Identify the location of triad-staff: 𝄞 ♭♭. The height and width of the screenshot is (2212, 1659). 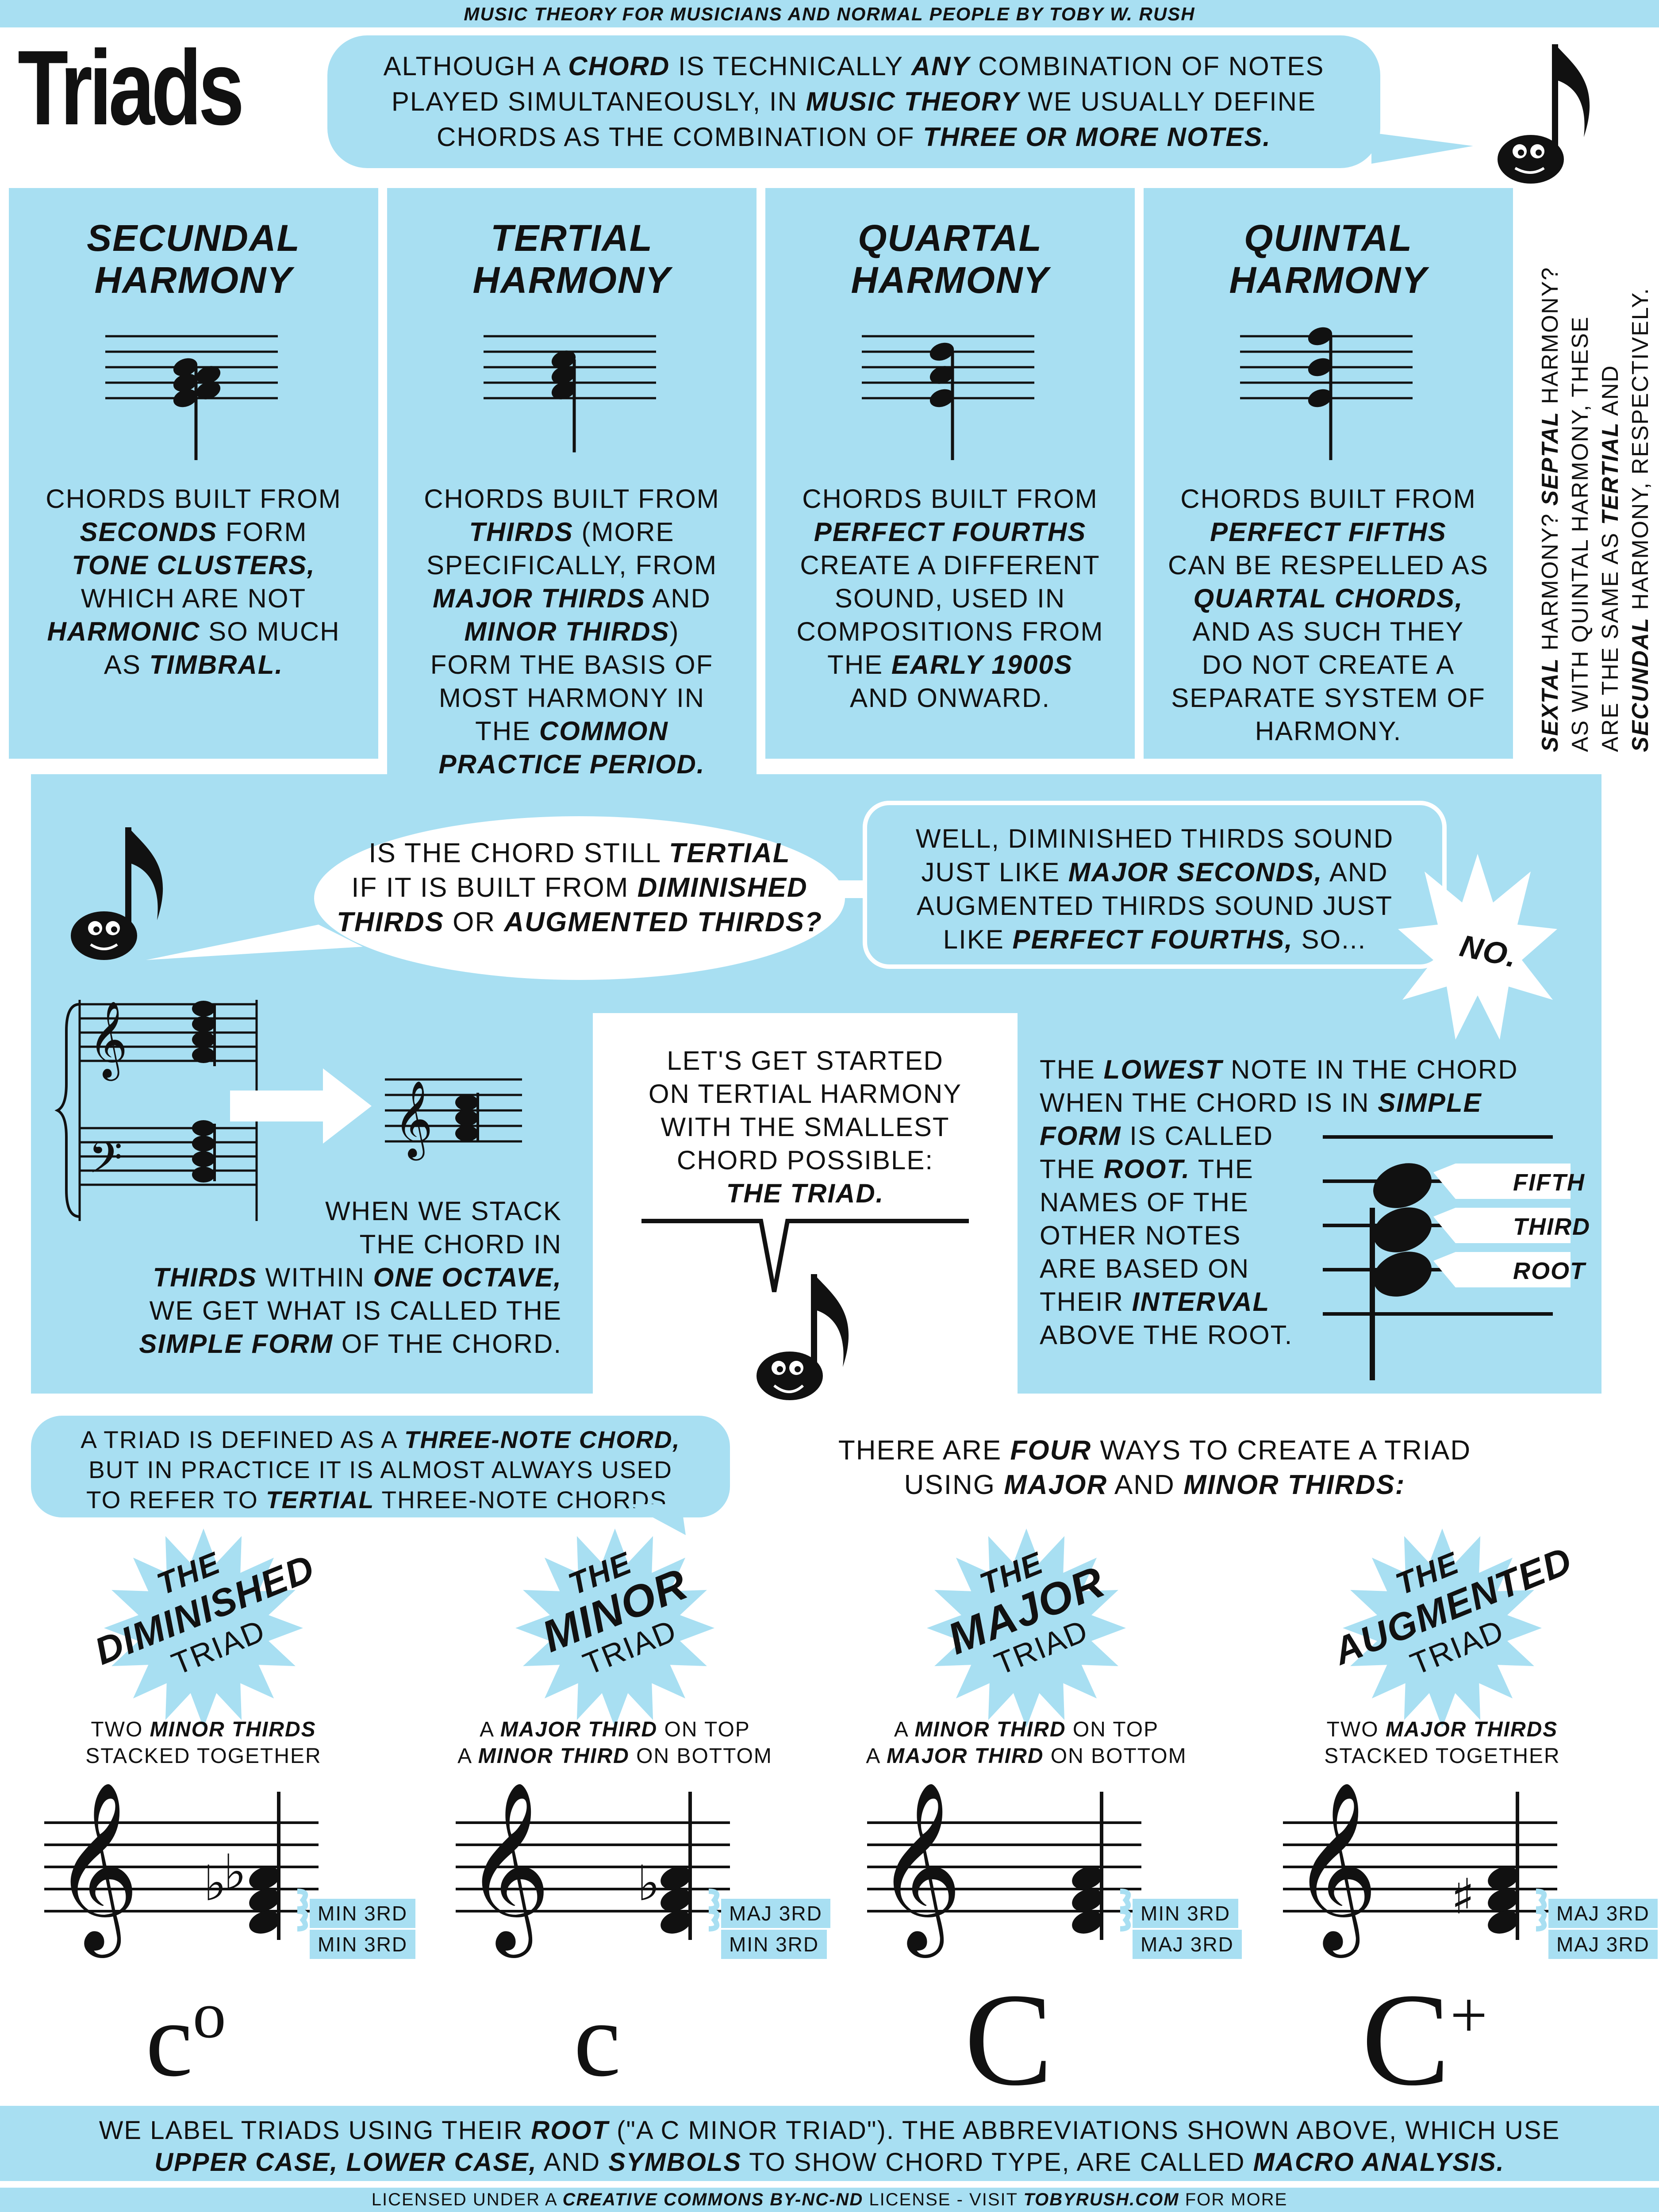
(182, 1870).